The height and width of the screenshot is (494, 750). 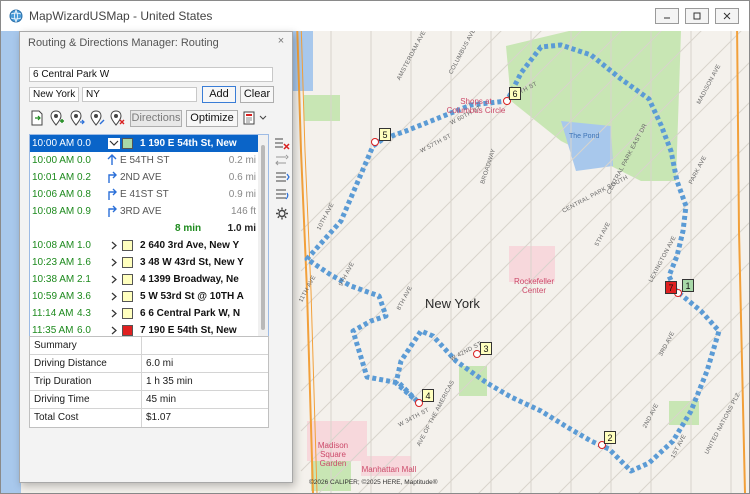 I want to click on summary-key: Driving Time, so click(x=86, y=399).